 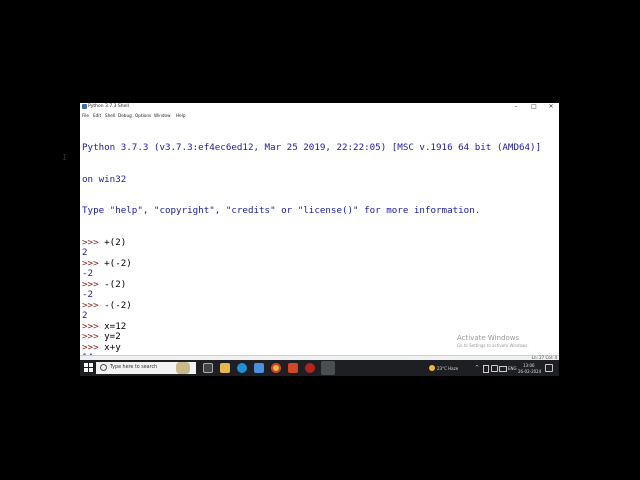 I want to click on menu-edit: Edit, so click(x=97, y=115).